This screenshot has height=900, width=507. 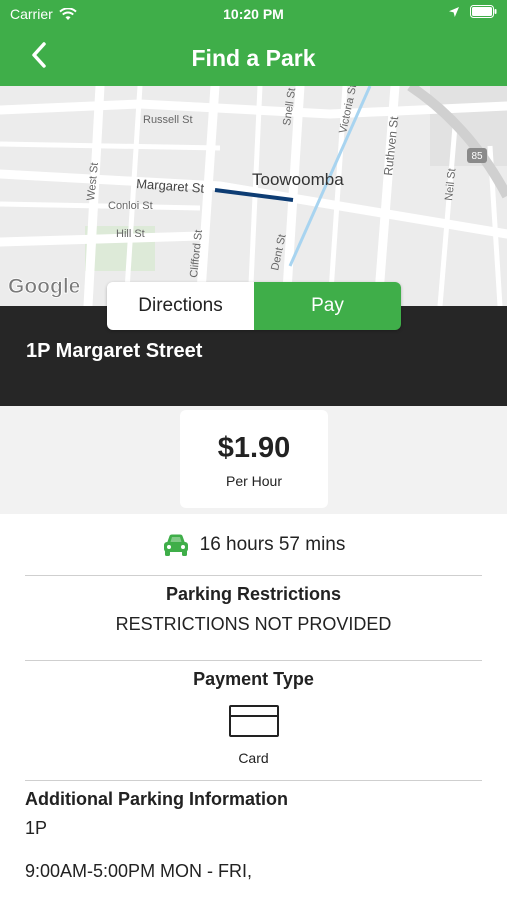 I want to click on payment-card-label: Card, so click(x=253, y=758).